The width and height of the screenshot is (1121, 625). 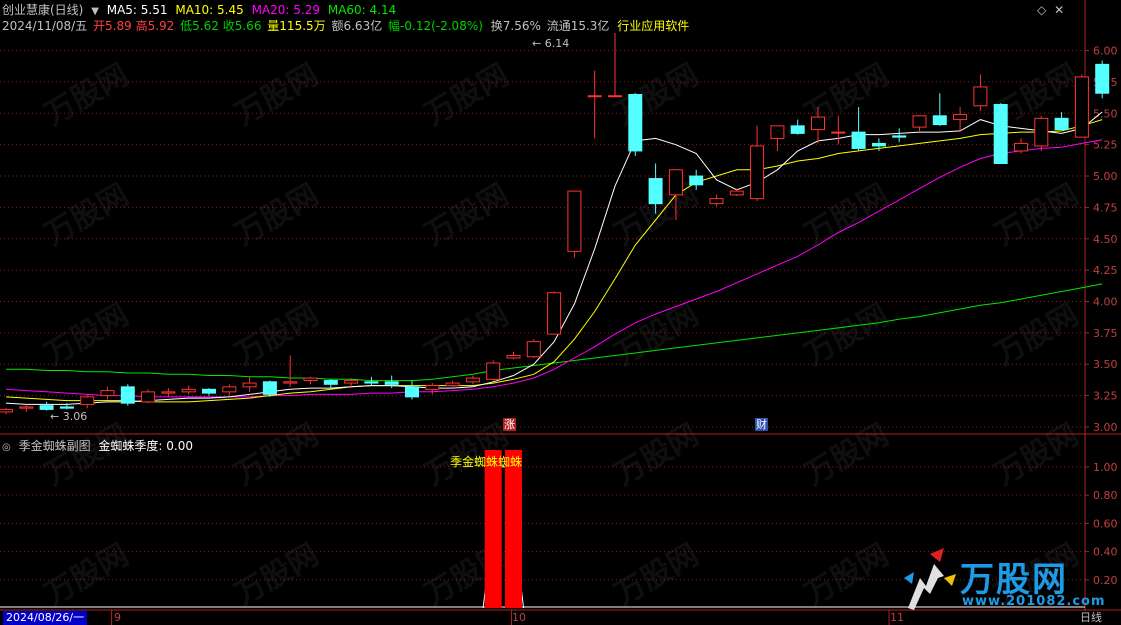 I want to click on quote-close: 收5.66, so click(x=242, y=26).